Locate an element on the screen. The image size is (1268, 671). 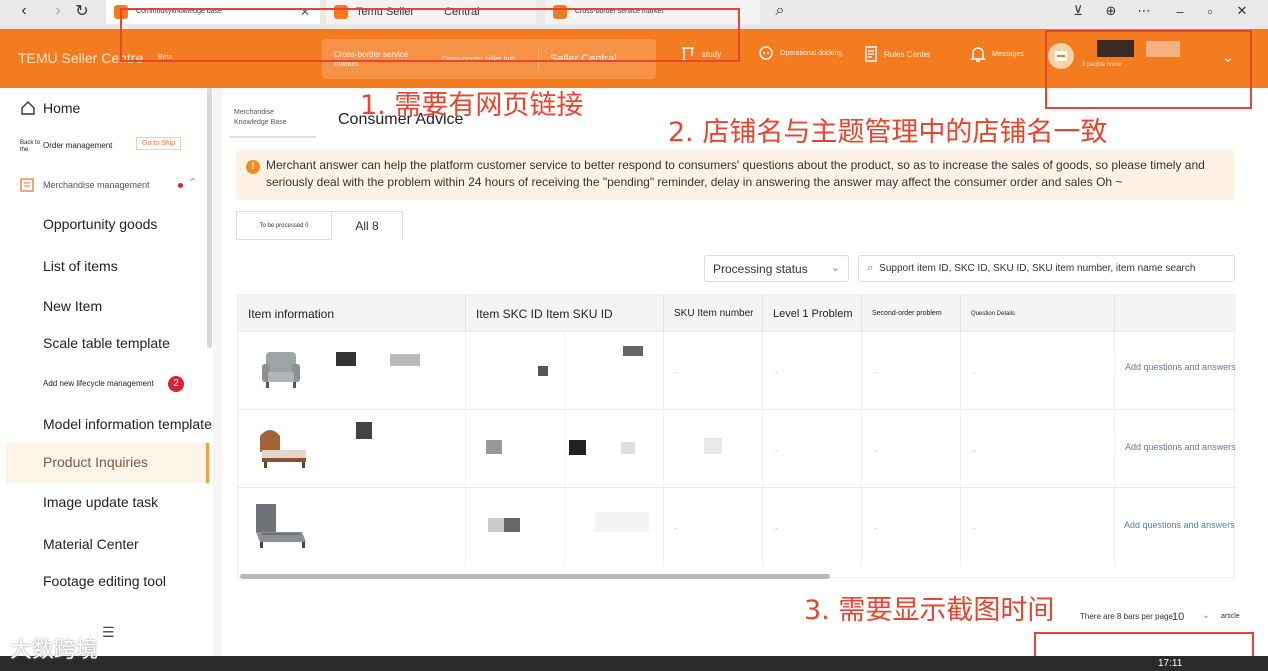
back-icon: ‹ is located at coordinates (24, 11).